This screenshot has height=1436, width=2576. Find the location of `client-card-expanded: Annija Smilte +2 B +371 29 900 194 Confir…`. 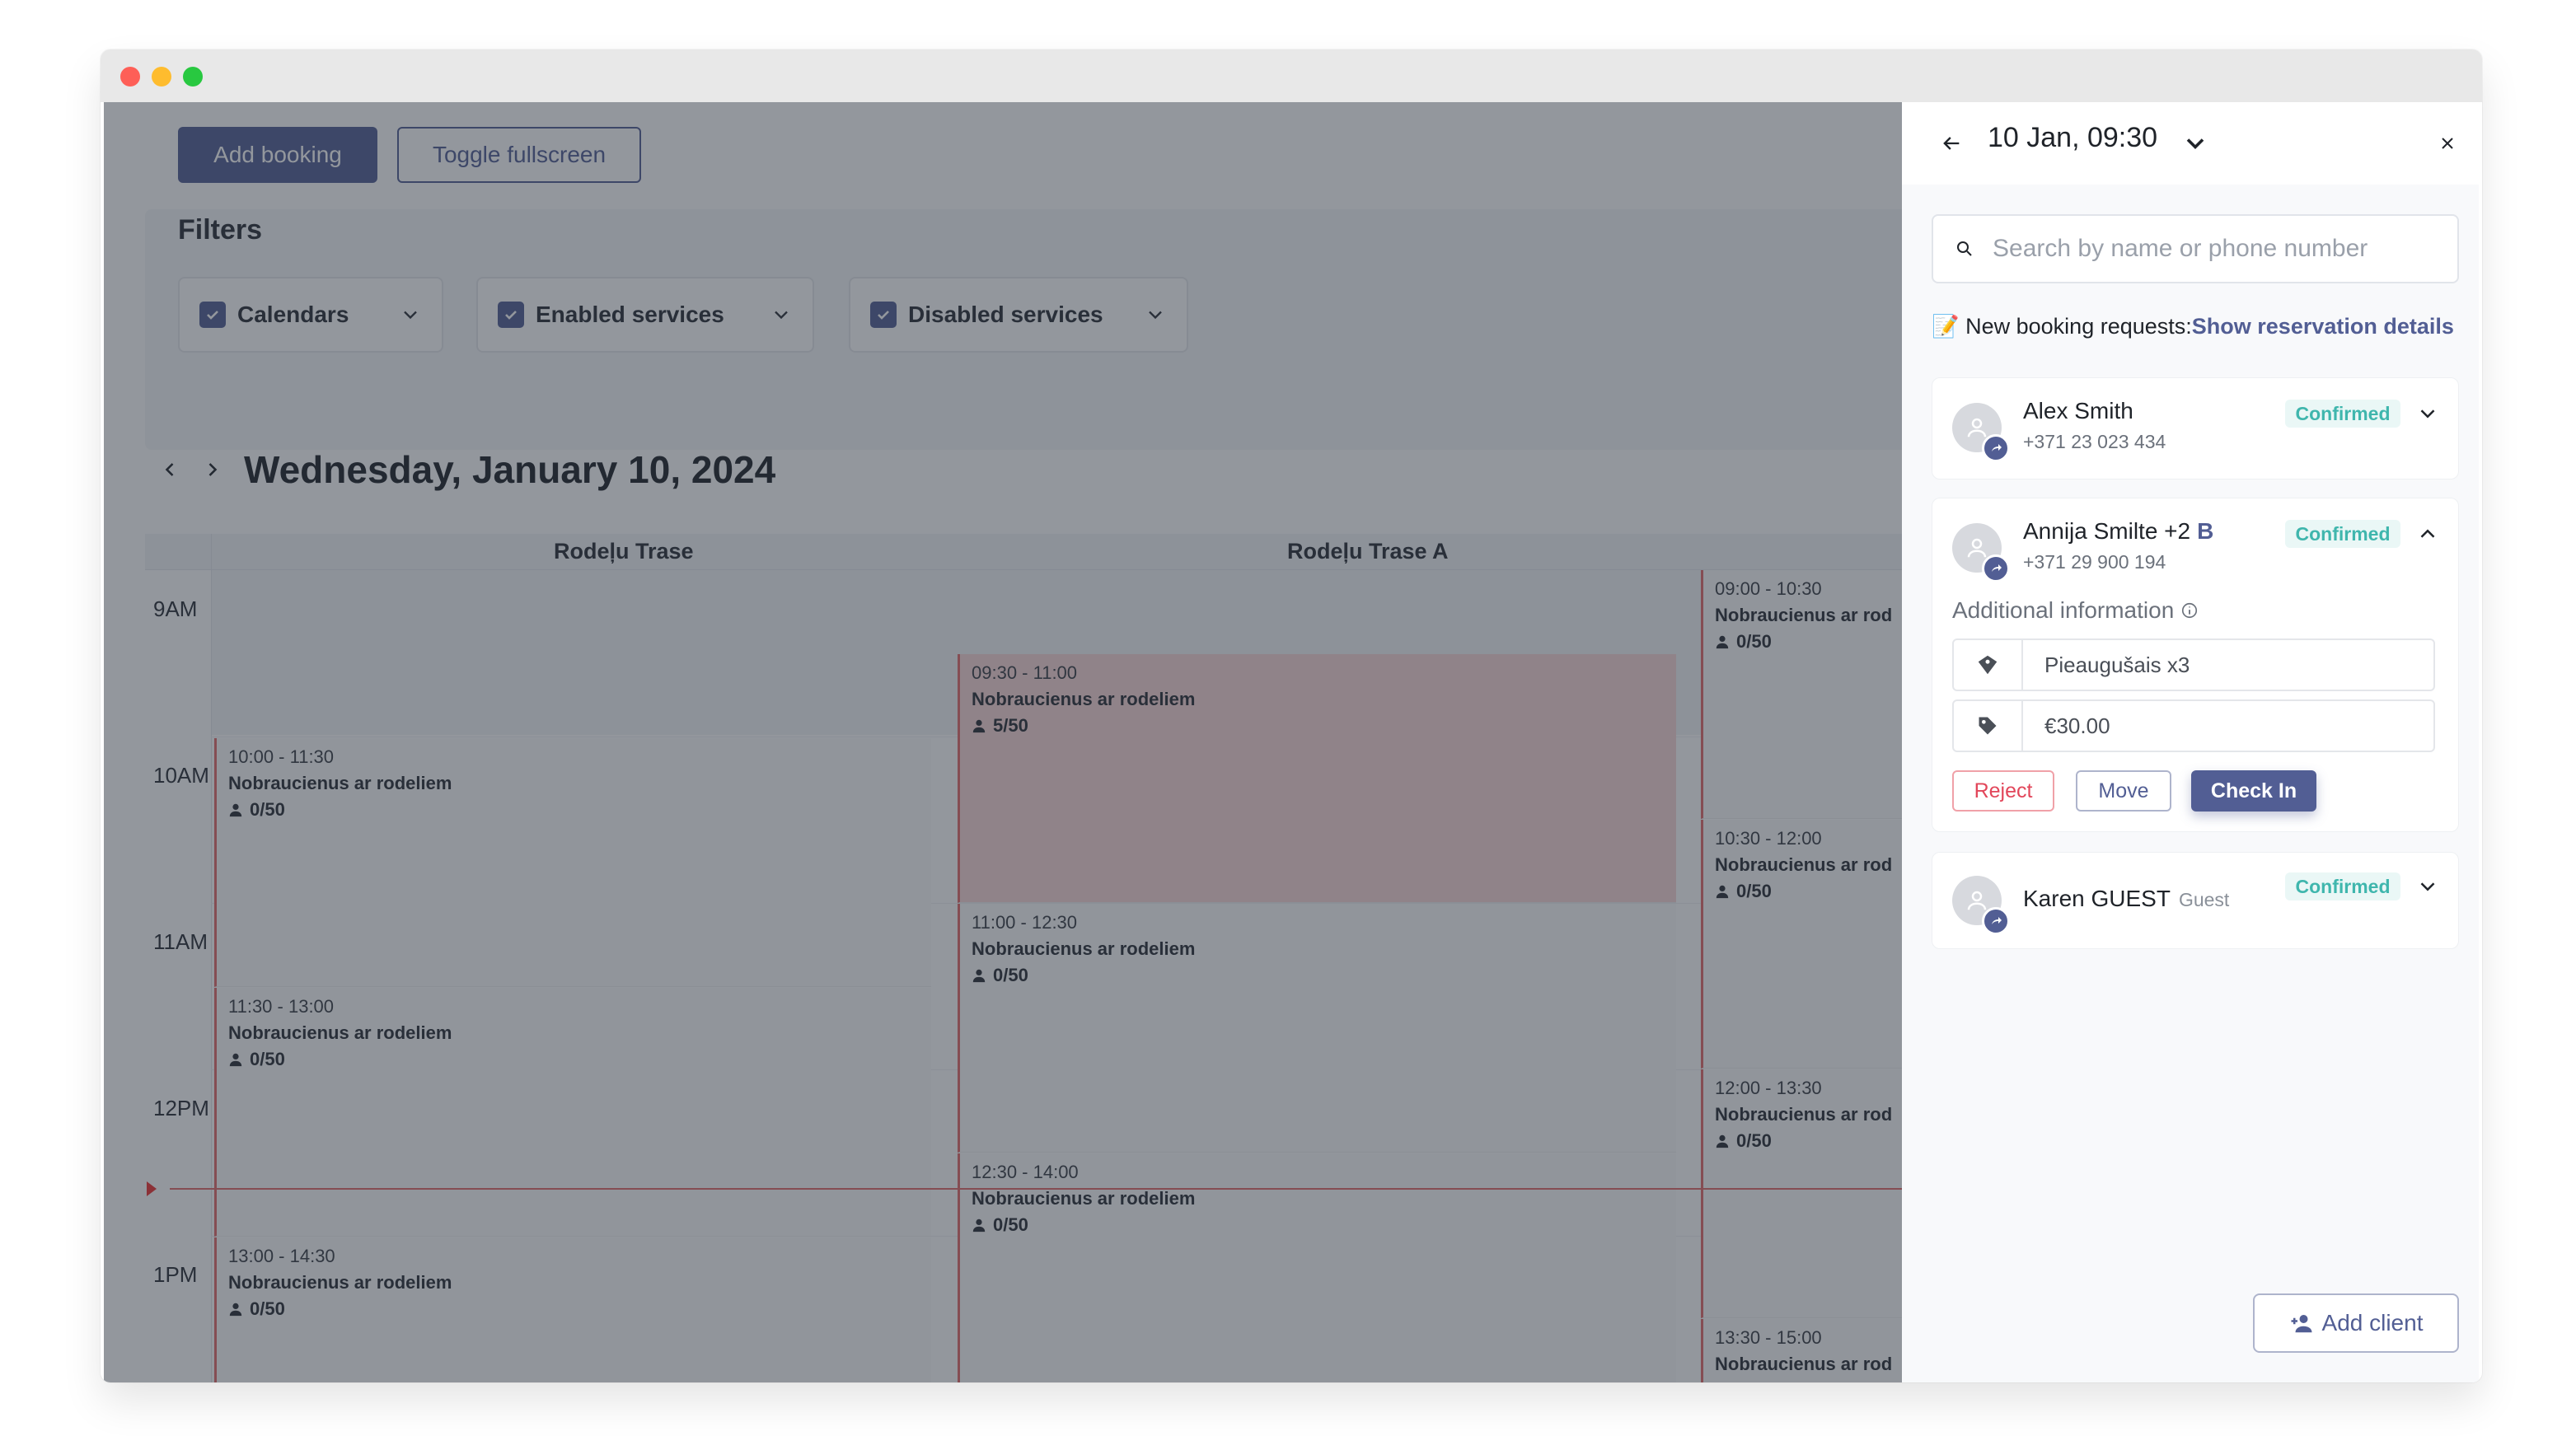

client-card-expanded: Annija Smilte +2 B +371 29 900 194 Confir… is located at coordinates (2195, 665).